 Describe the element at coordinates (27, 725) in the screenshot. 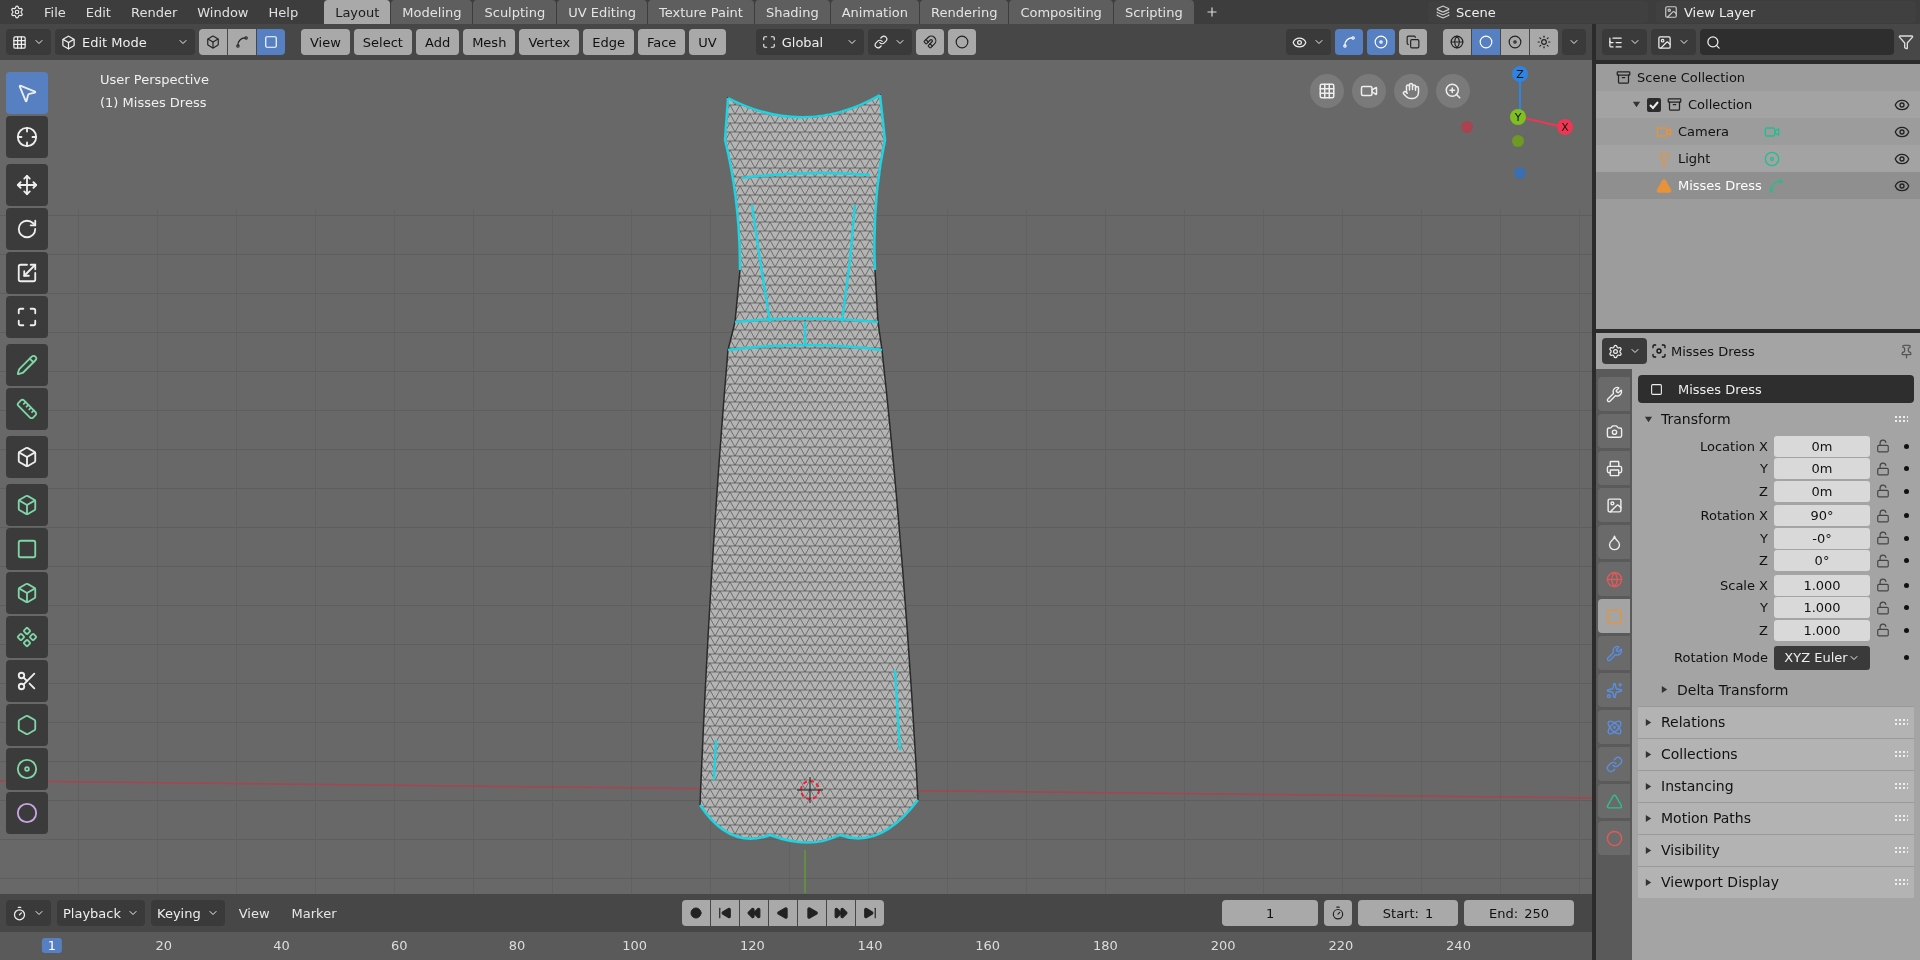

I see `poly-build-tool-button` at that location.